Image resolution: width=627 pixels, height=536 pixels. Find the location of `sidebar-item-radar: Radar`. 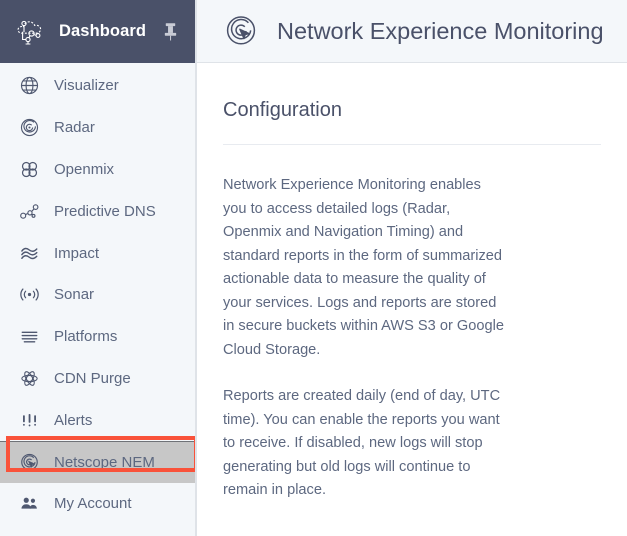

sidebar-item-radar: Radar is located at coordinates (97, 128).